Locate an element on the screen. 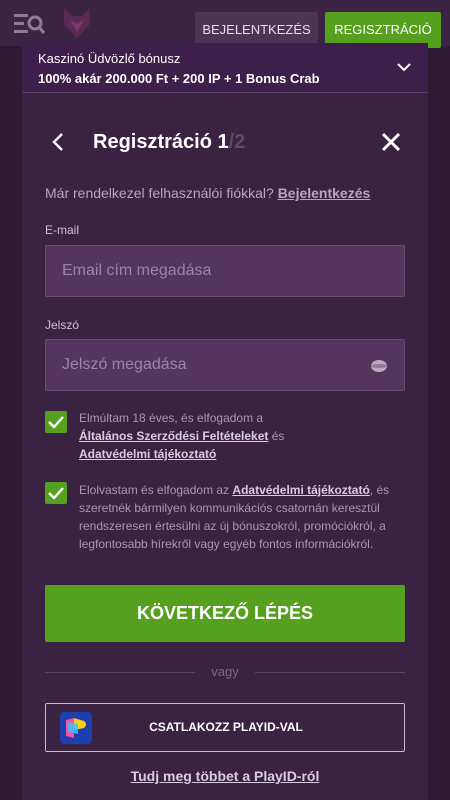 The width and height of the screenshot is (450, 800). title-step-total: /2 is located at coordinates (237, 142).